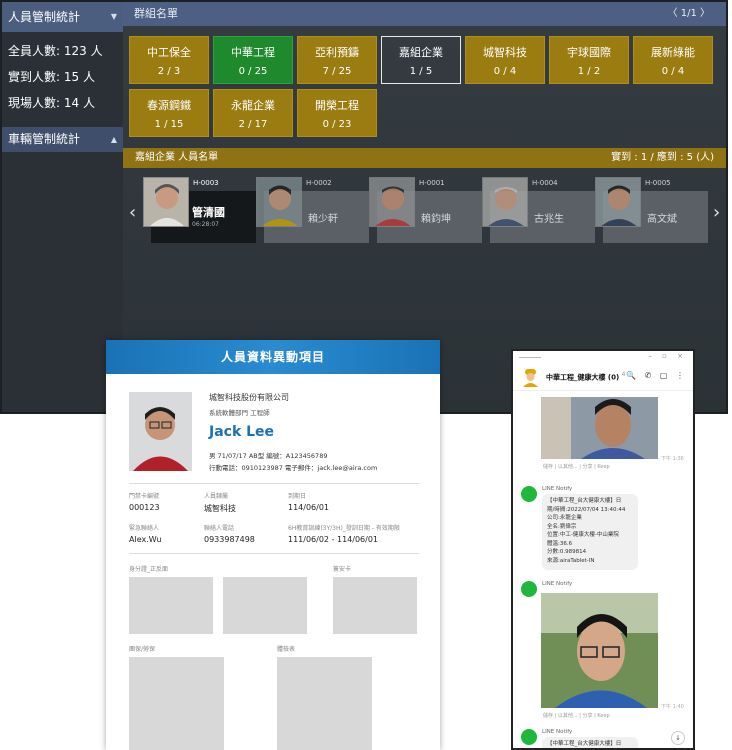 This screenshot has width=732, height=750. What do you see at coordinates (309, 507) in the screenshot?
I see `field-value: 114/06/01` at bounding box center [309, 507].